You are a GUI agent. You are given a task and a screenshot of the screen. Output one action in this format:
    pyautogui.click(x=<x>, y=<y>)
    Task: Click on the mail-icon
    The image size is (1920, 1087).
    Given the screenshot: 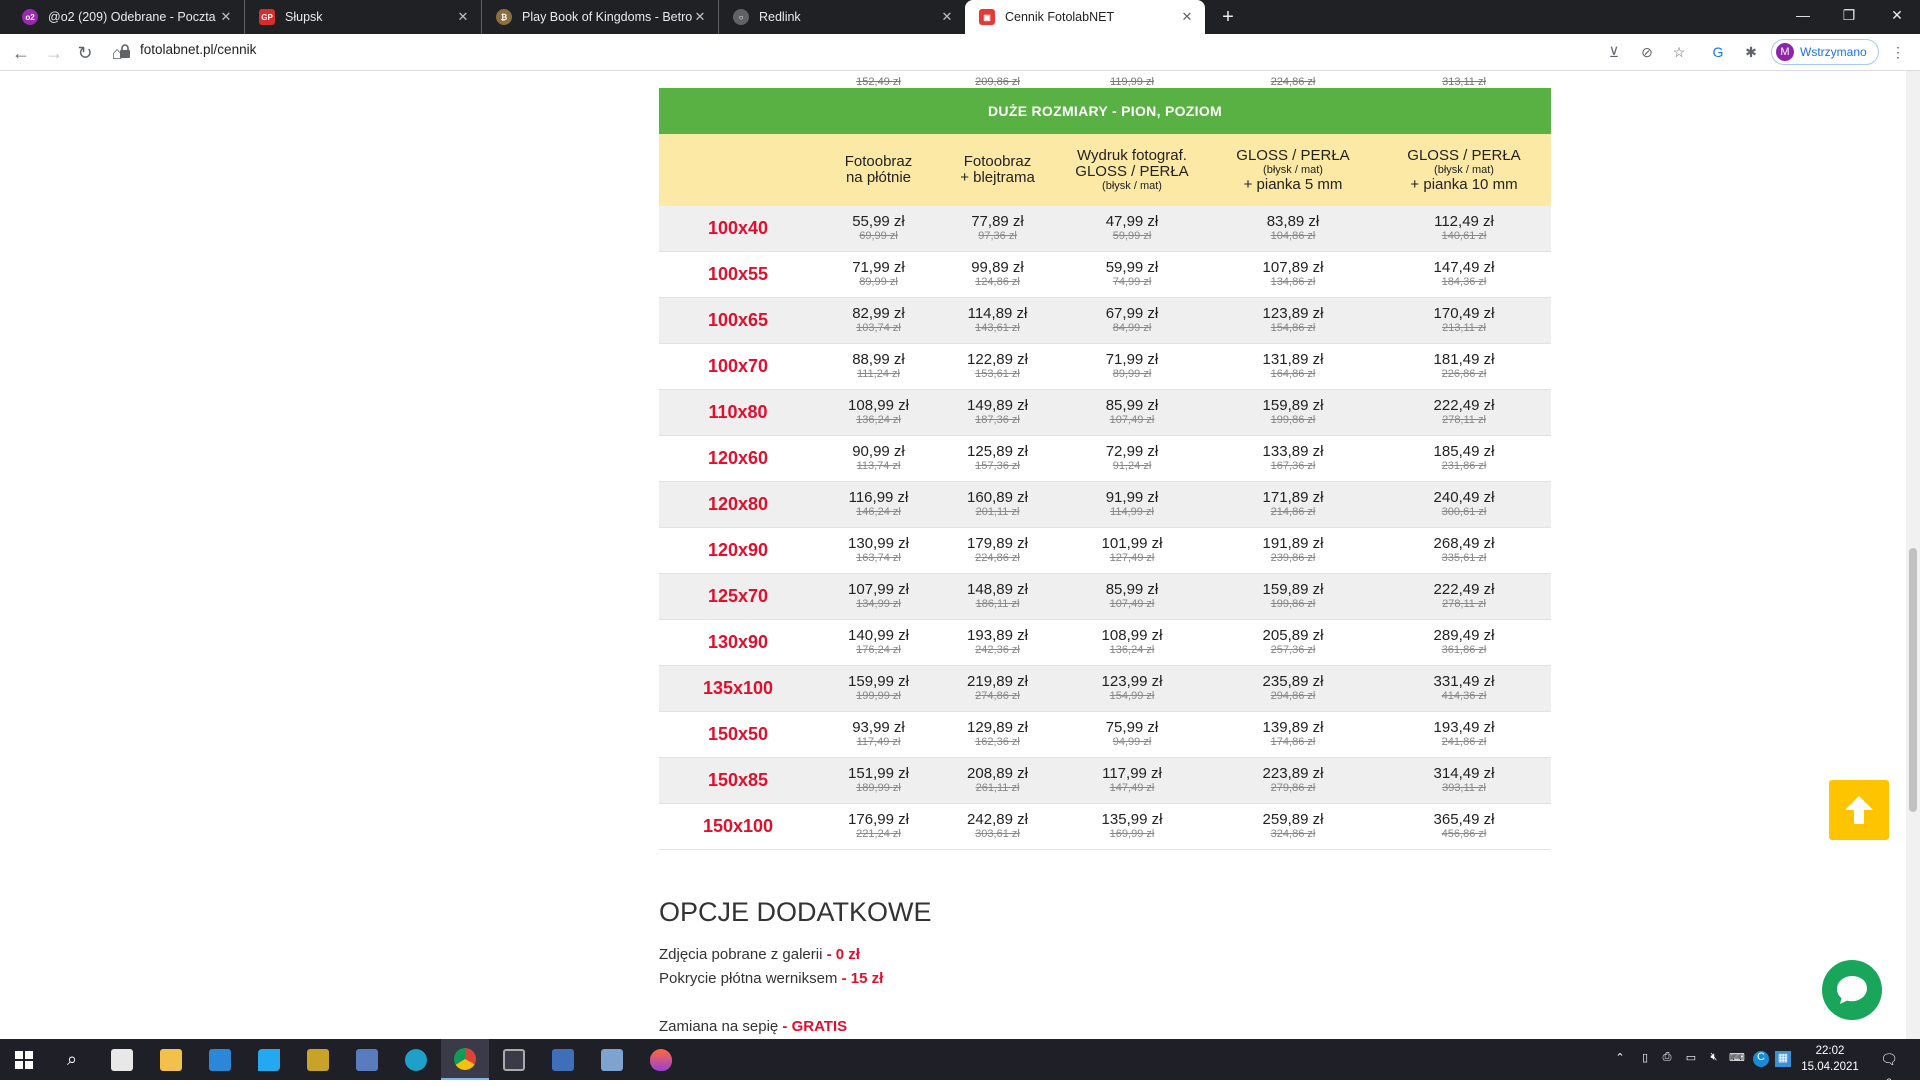 What is the action you would take?
    pyautogui.click(x=220, y=1059)
    